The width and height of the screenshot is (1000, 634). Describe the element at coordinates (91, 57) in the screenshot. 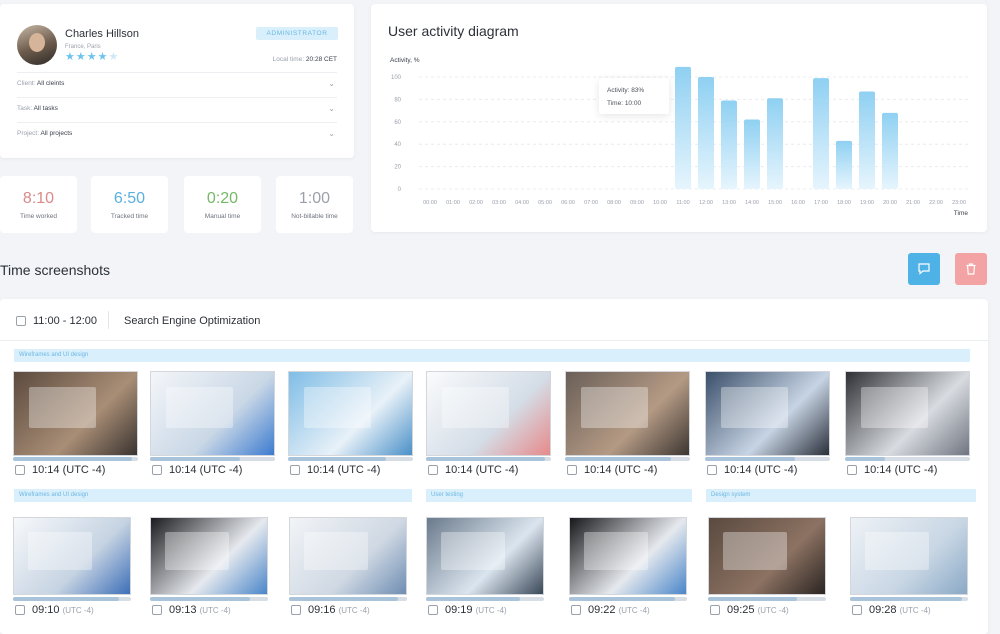

I see `rating-stars: ★ ★ ★ ★ ★` at that location.